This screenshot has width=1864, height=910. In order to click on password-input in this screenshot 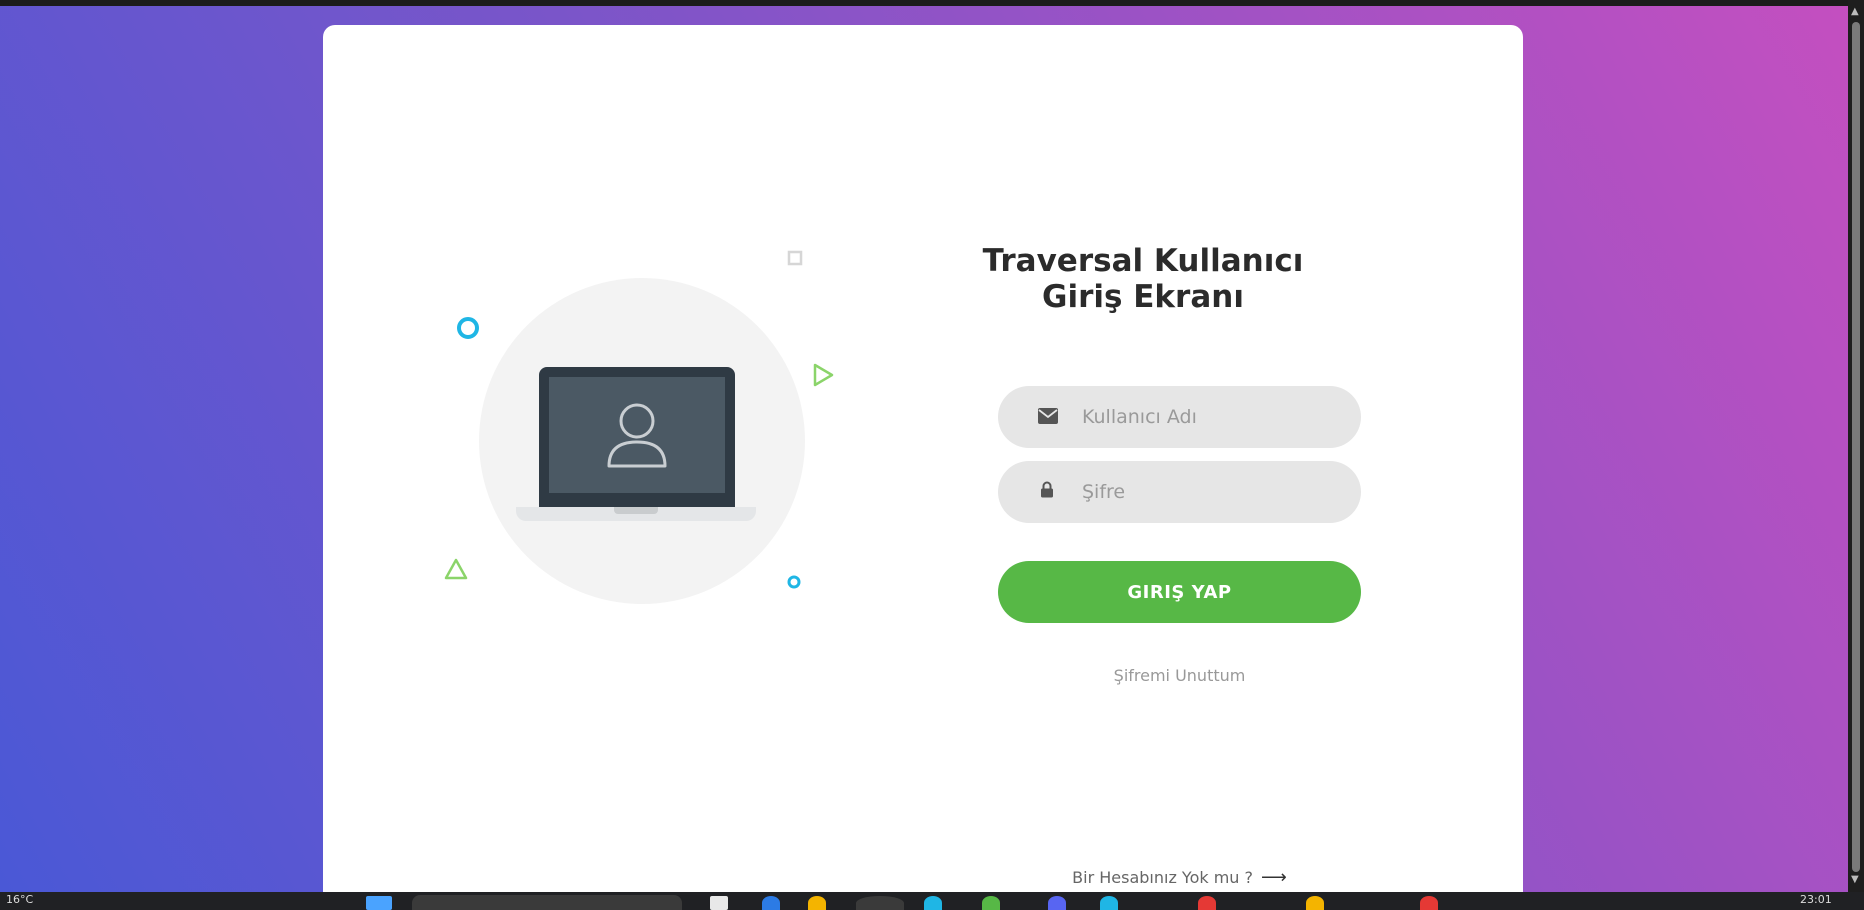, I will do `click(1212, 492)`.